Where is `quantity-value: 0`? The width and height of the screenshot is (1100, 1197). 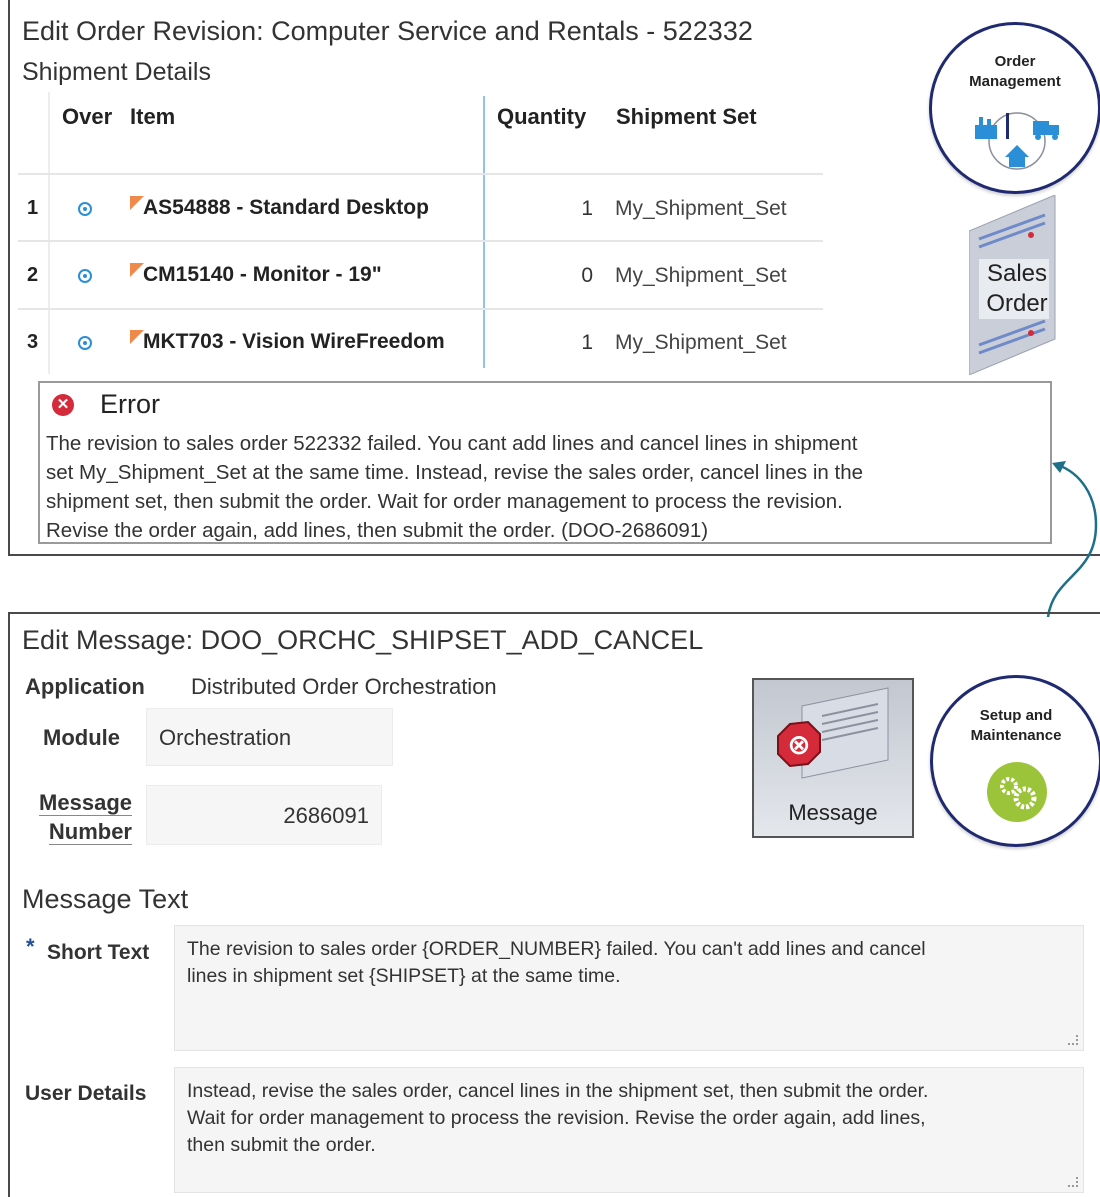 quantity-value: 0 is located at coordinates (587, 275).